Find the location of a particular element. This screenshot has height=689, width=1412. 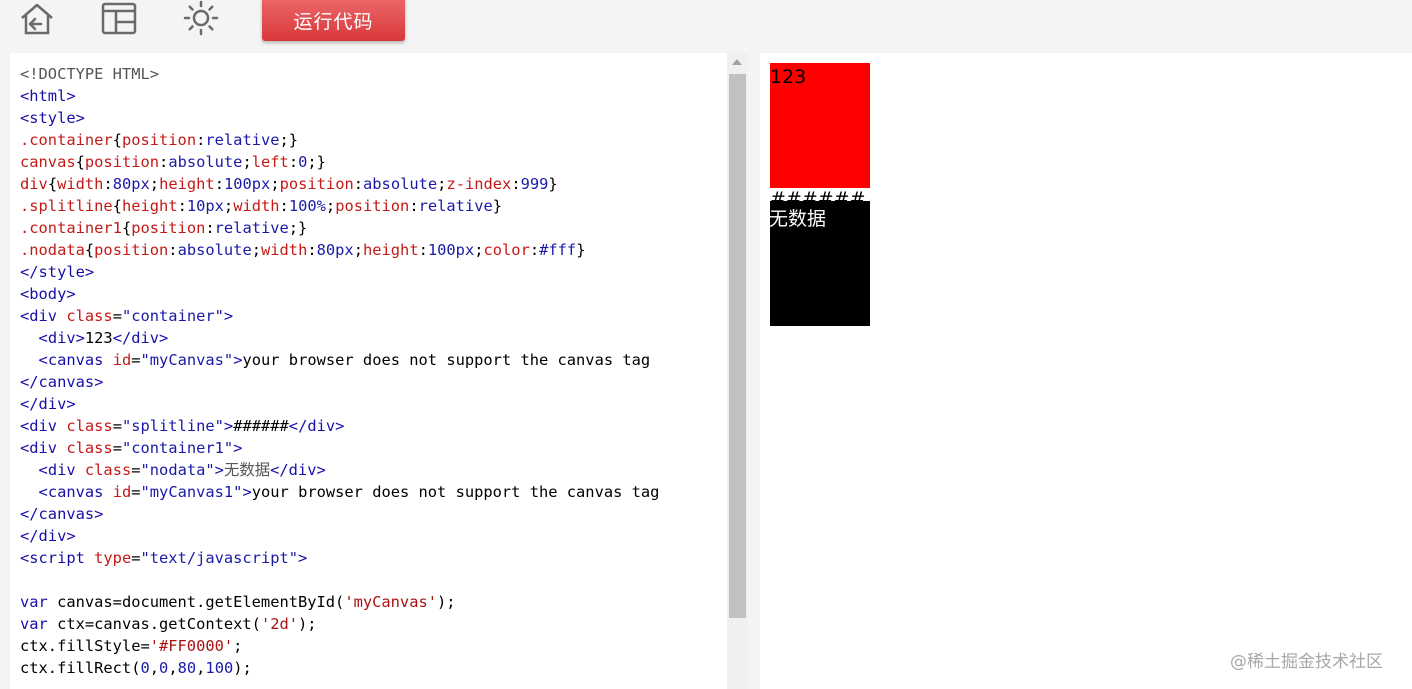

code-token: .nodata is located at coordinates (52, 250).